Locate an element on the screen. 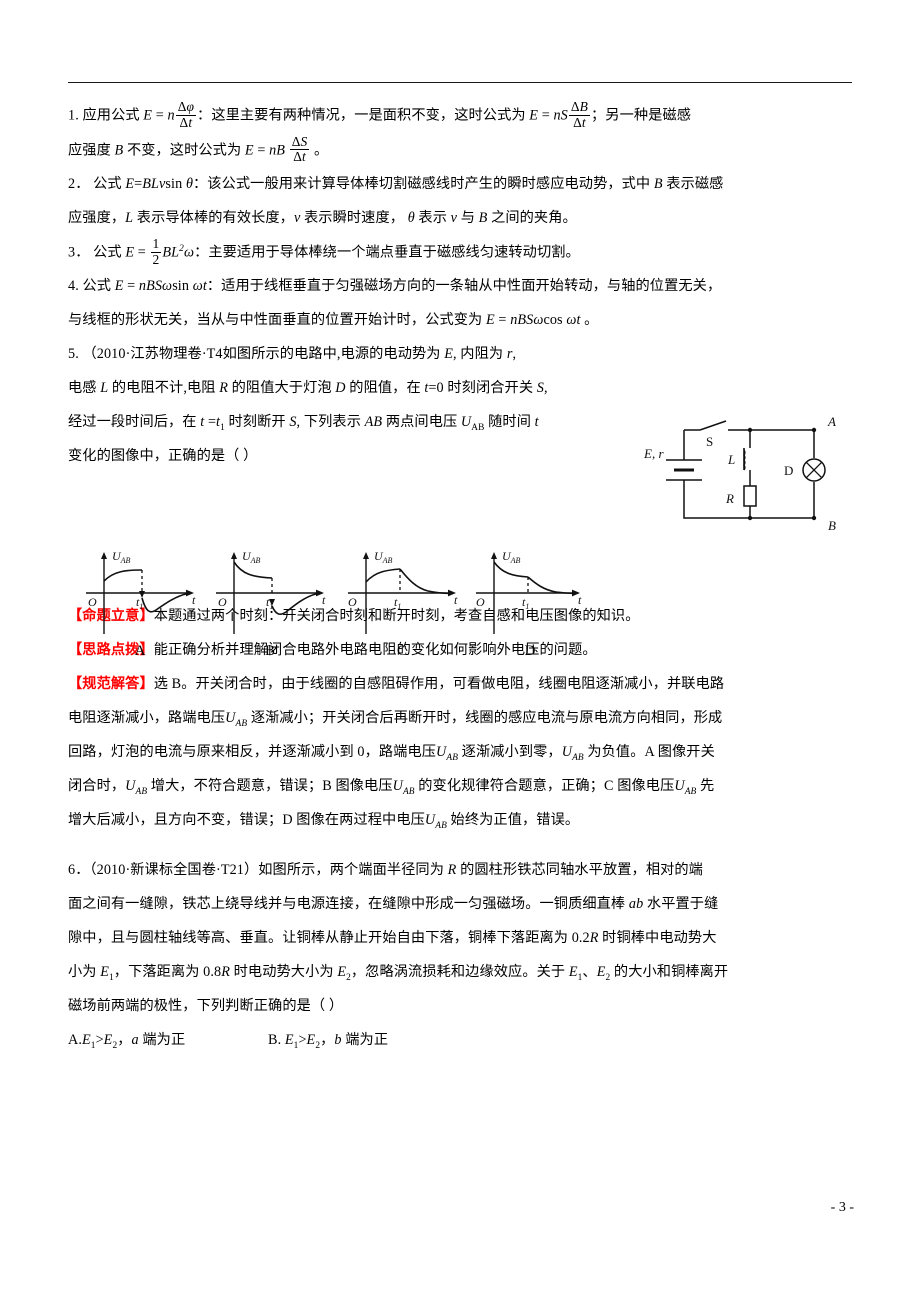 The height and width of the screenshot is (1302, 920). graph-b-option-letter: B is located at coordinates (269, 651).